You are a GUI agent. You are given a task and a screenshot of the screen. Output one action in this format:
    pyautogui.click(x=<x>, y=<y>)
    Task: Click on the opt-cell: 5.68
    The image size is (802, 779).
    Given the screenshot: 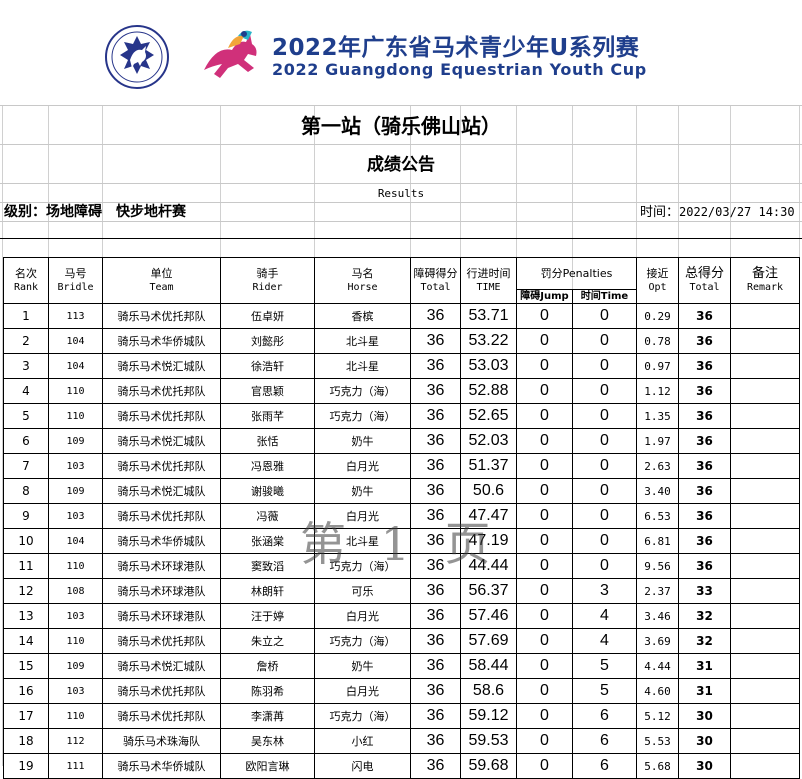 What is the action you would take?
    pyautogui.click(x=657, y=766)
    